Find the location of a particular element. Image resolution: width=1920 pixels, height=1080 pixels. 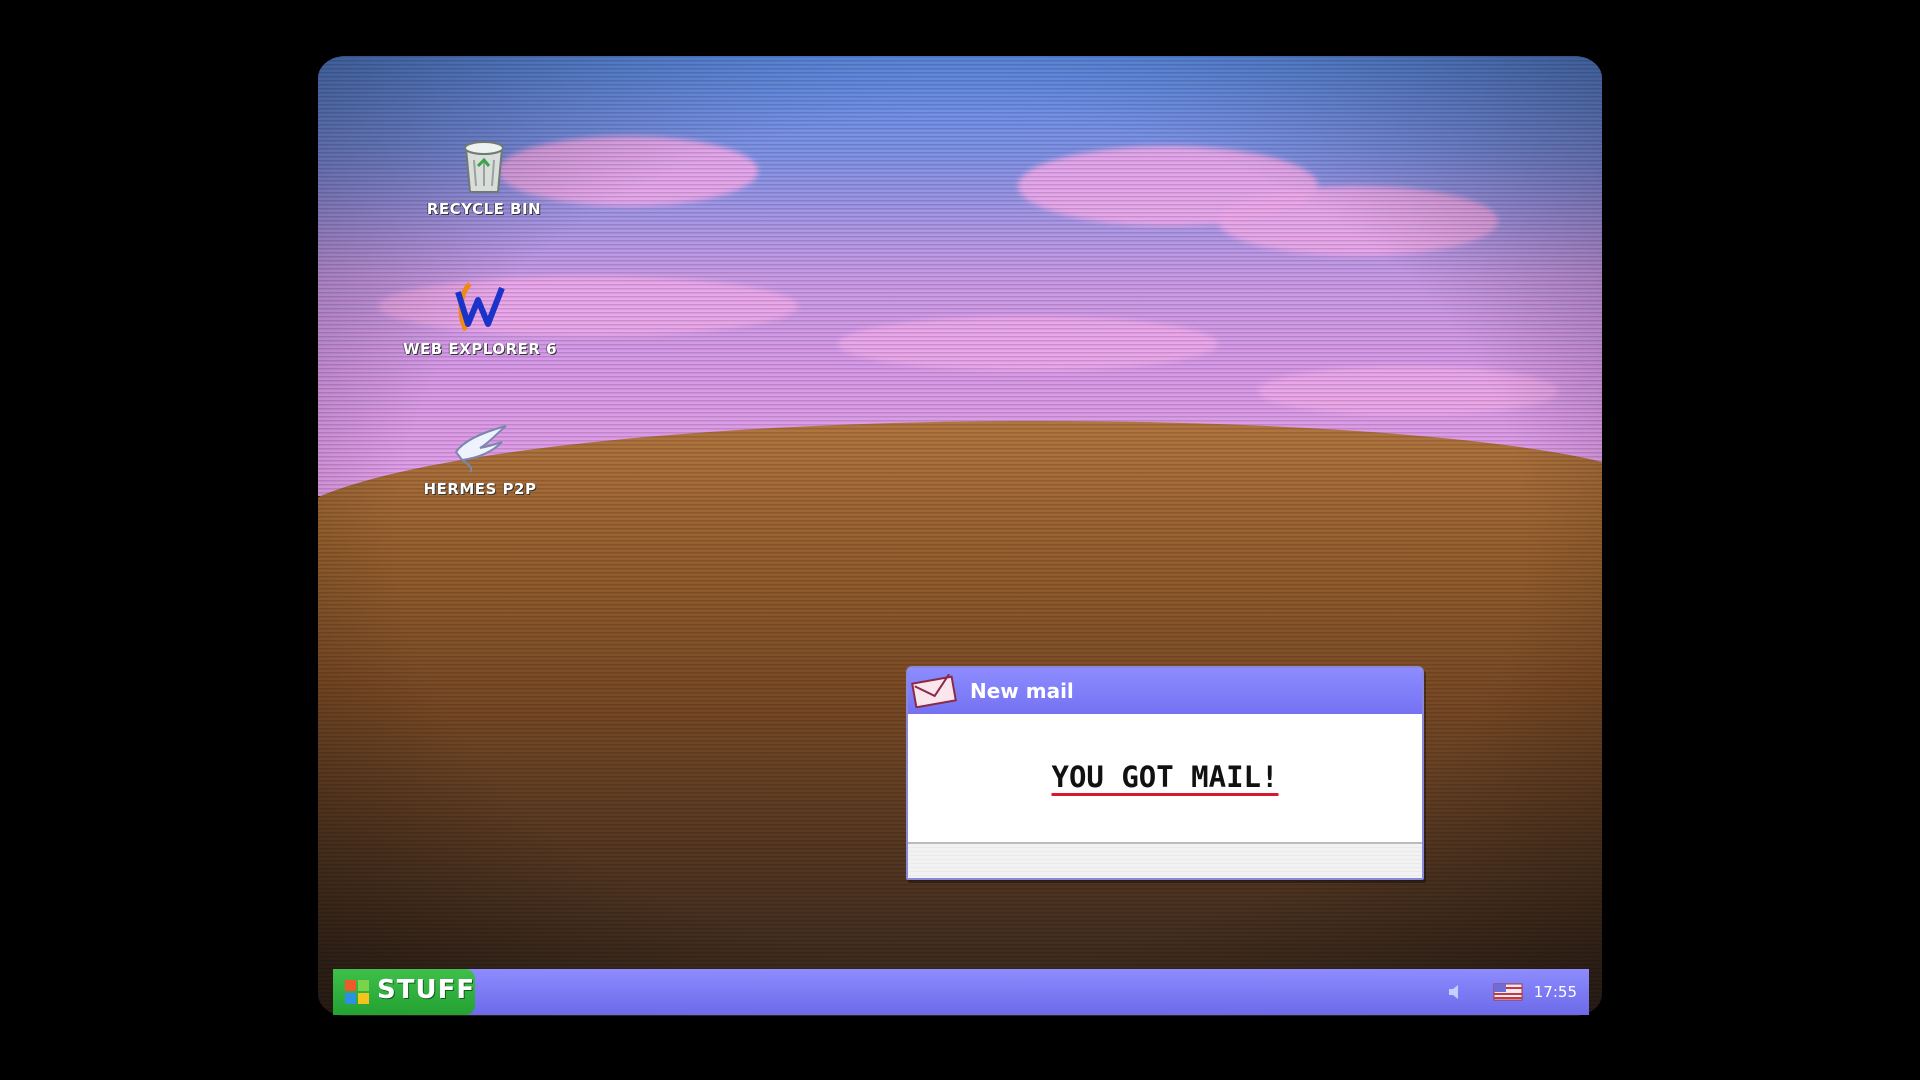

envelope-icon is located at coordinates (934, 691).